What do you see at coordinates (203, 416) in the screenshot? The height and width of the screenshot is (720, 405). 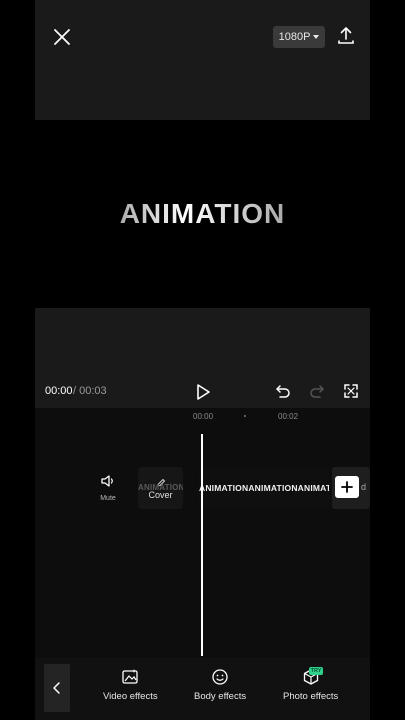 I see `ruler-mark-start: 00:00` at bounding box center [203, 416].